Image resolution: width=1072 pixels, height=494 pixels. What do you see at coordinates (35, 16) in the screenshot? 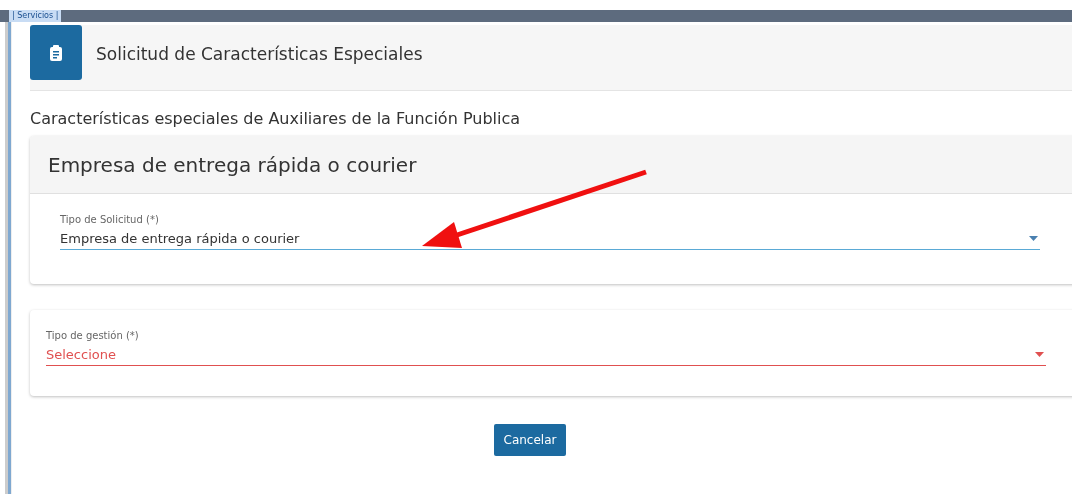
I see `services-tab: | Servicios |` at bounding box center [35, 16].